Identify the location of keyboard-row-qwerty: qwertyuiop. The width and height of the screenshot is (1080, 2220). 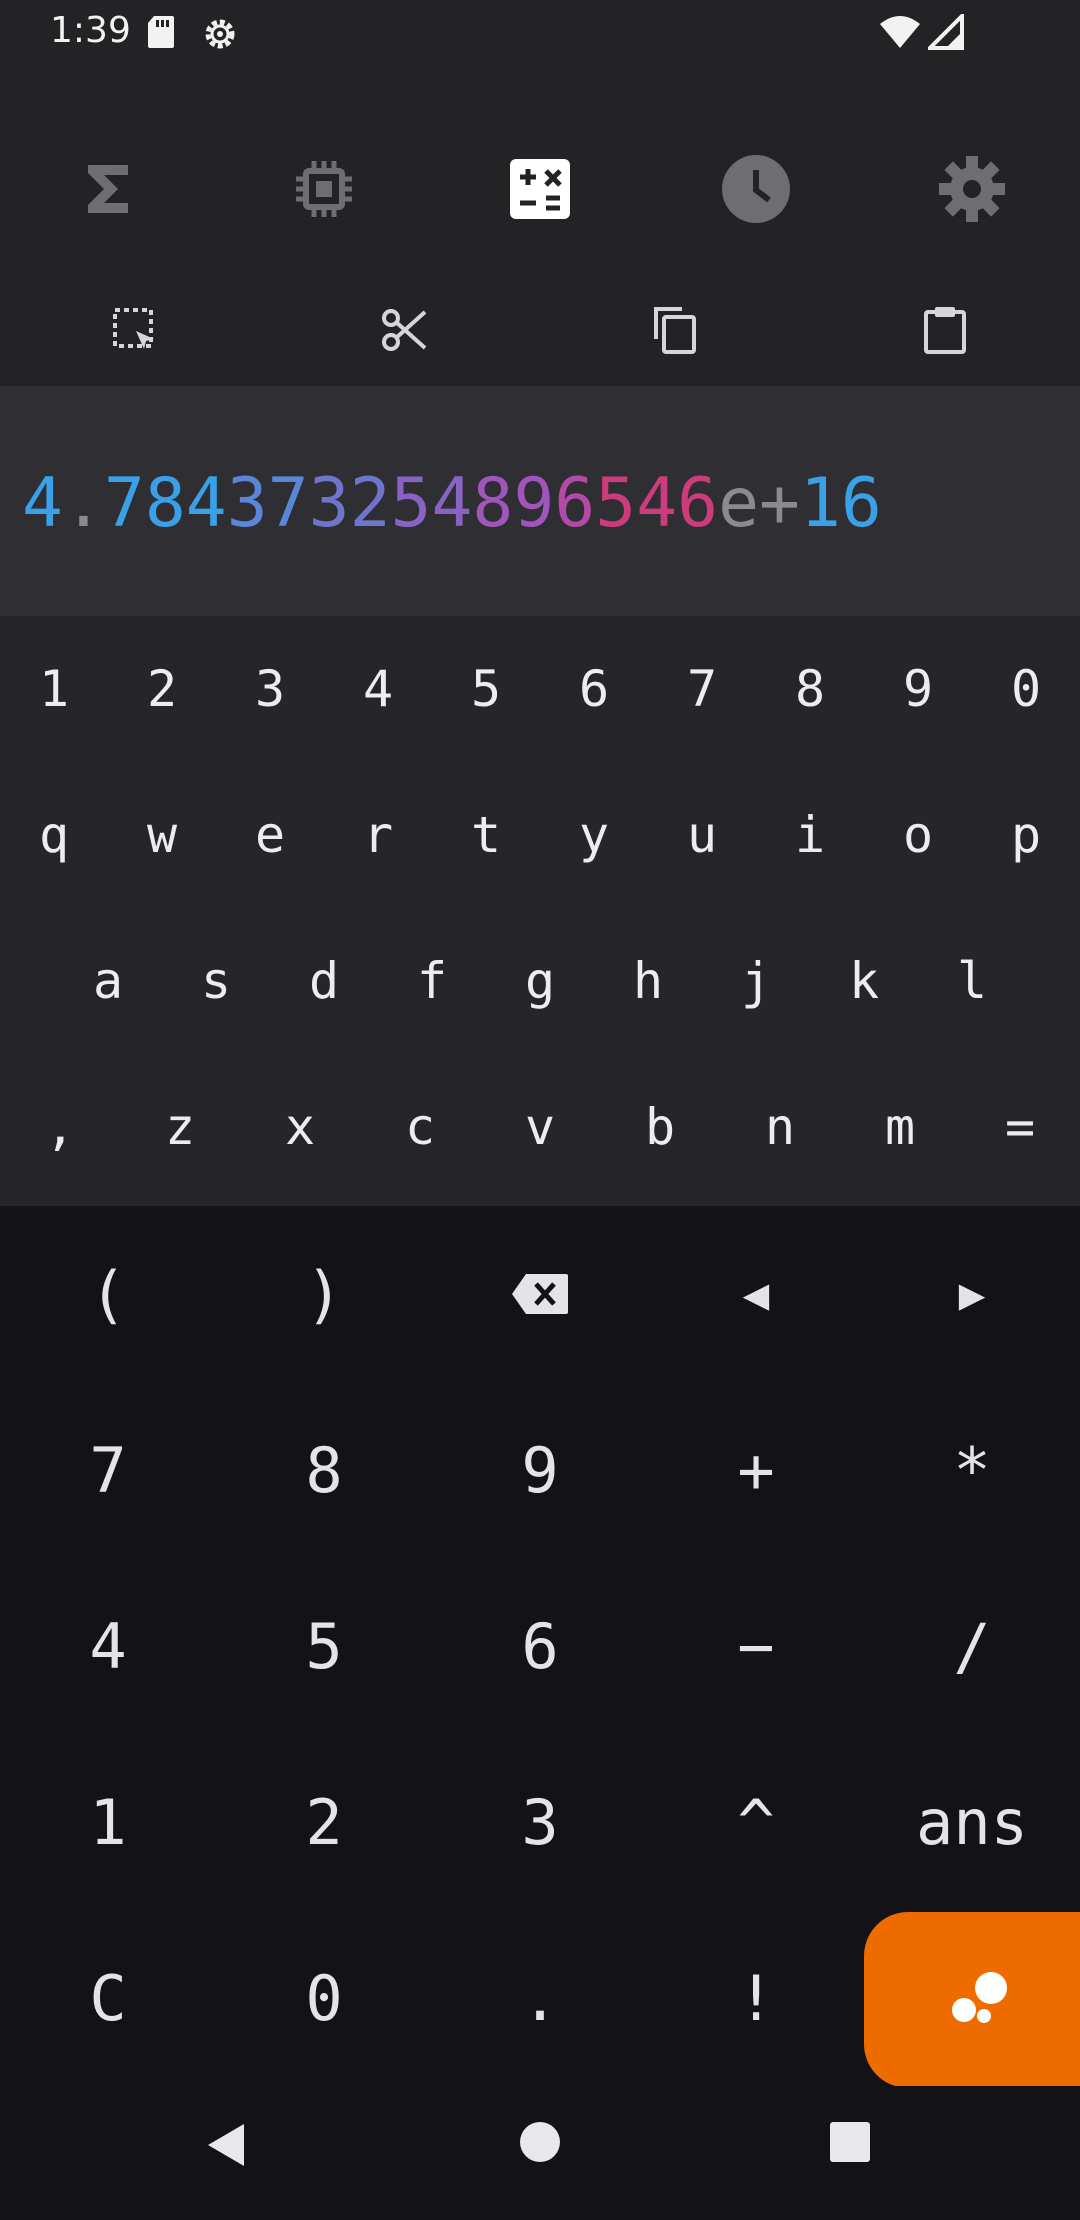
(540, 835).